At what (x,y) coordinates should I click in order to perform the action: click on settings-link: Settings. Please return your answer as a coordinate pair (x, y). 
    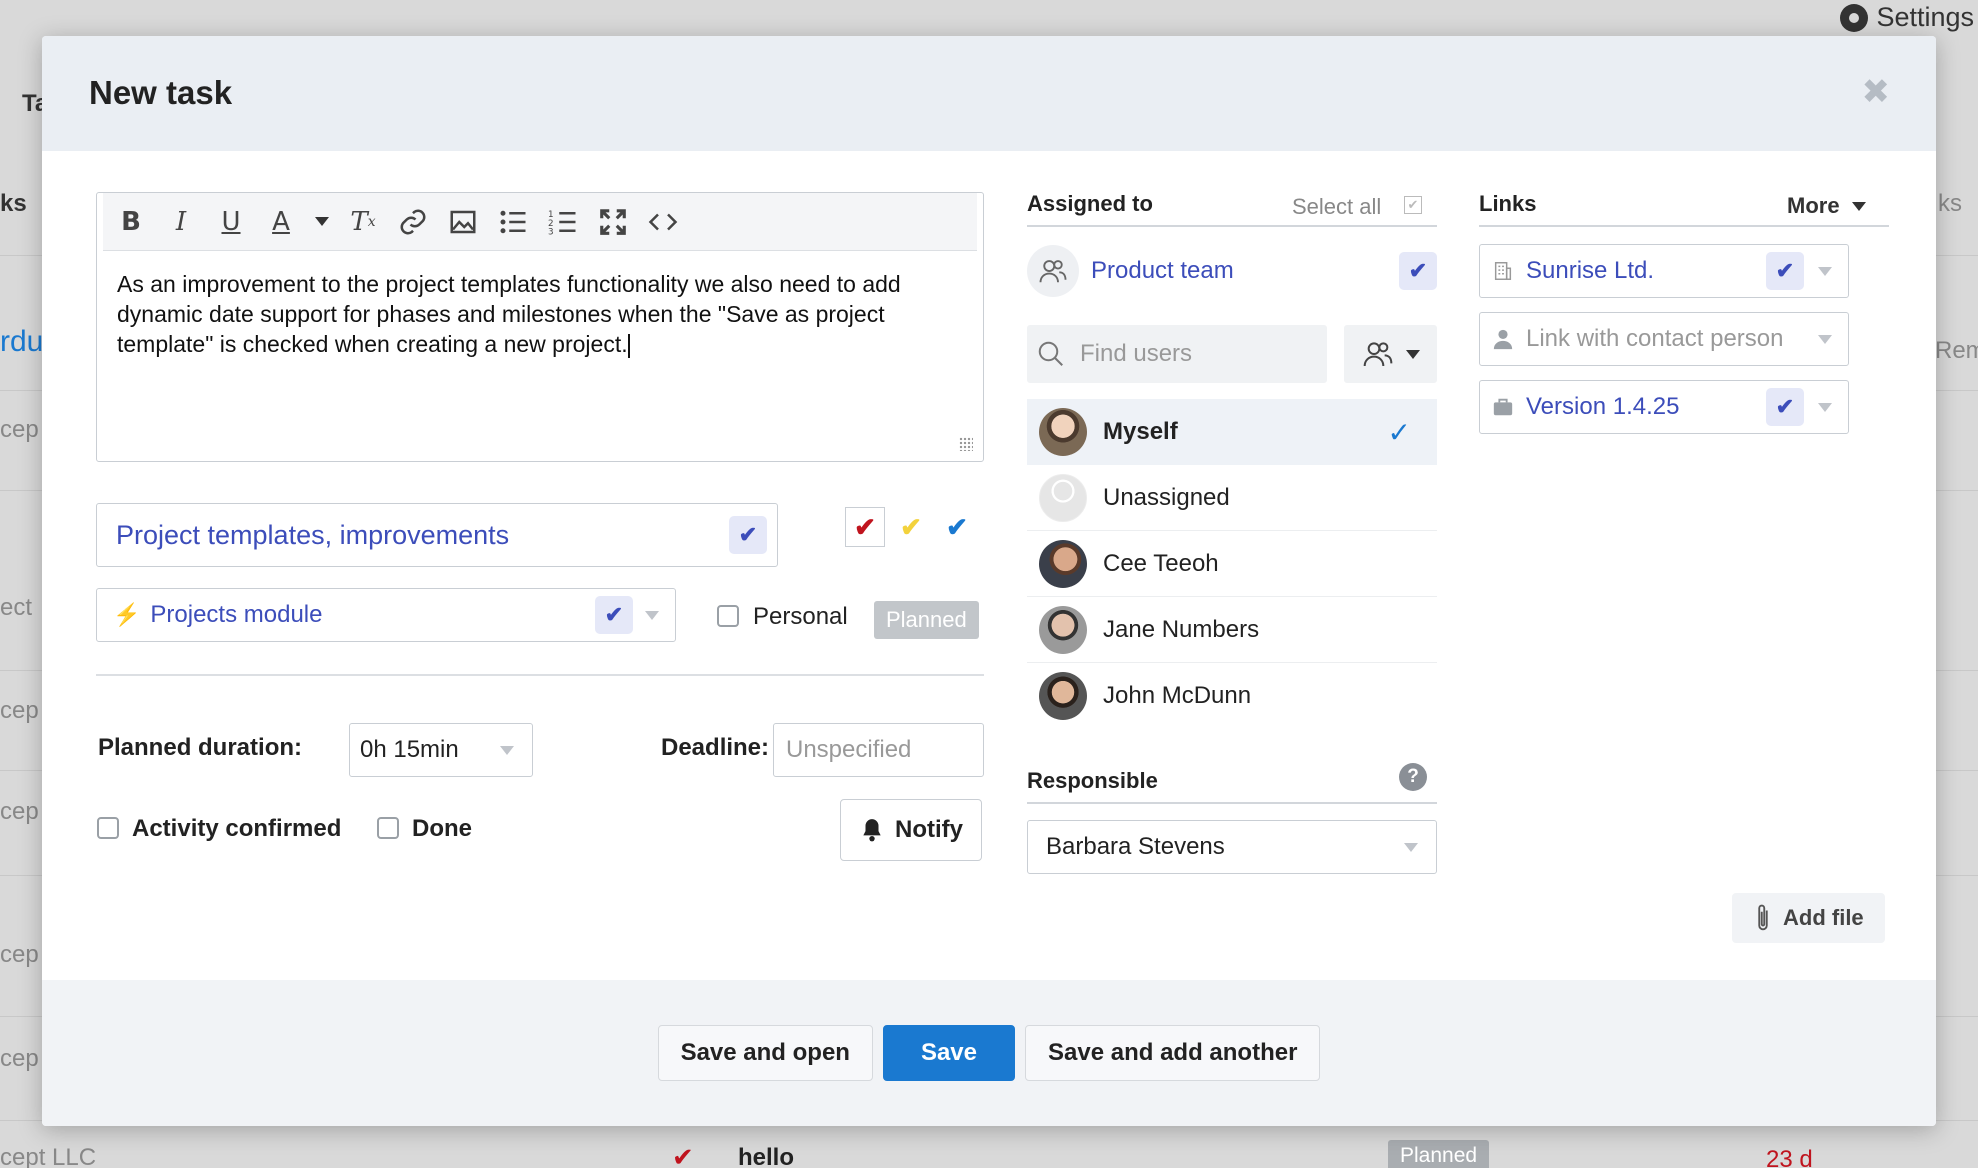
    Looking at the image, I should click on (1907, 17).